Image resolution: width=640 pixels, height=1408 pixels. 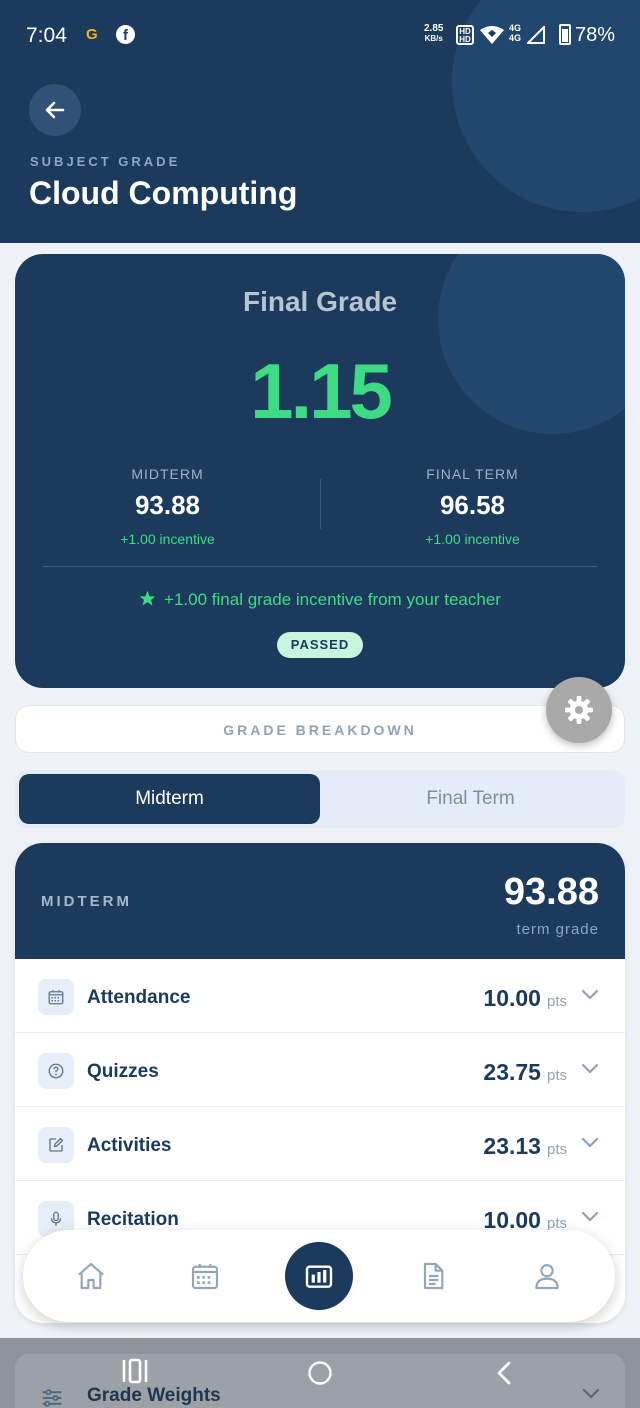 I want to click on nav-grades, so click(x=319, y=1276).